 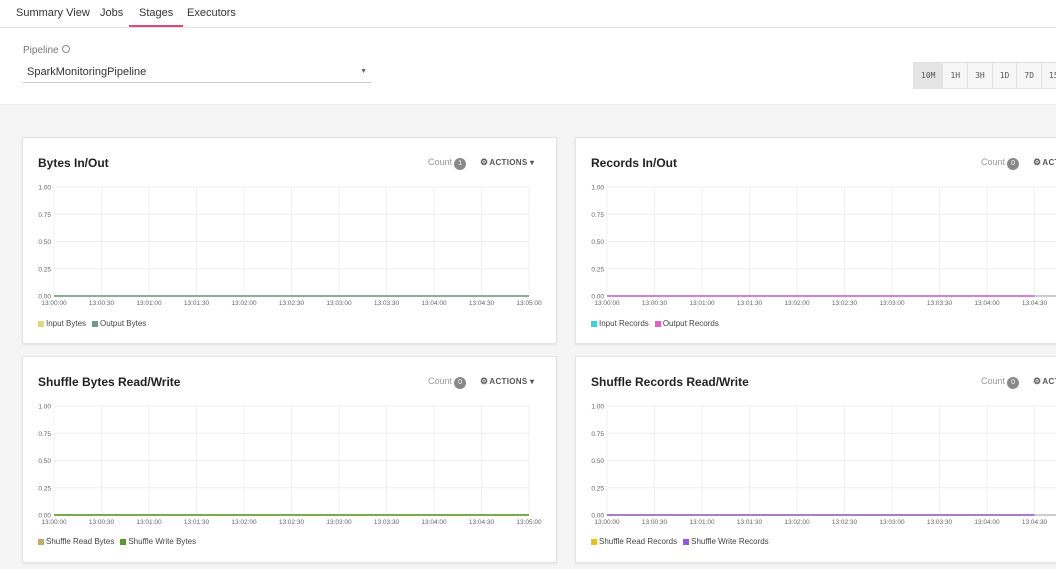 I want to click on tab-executors: Executors, so click(x=211, y=13).